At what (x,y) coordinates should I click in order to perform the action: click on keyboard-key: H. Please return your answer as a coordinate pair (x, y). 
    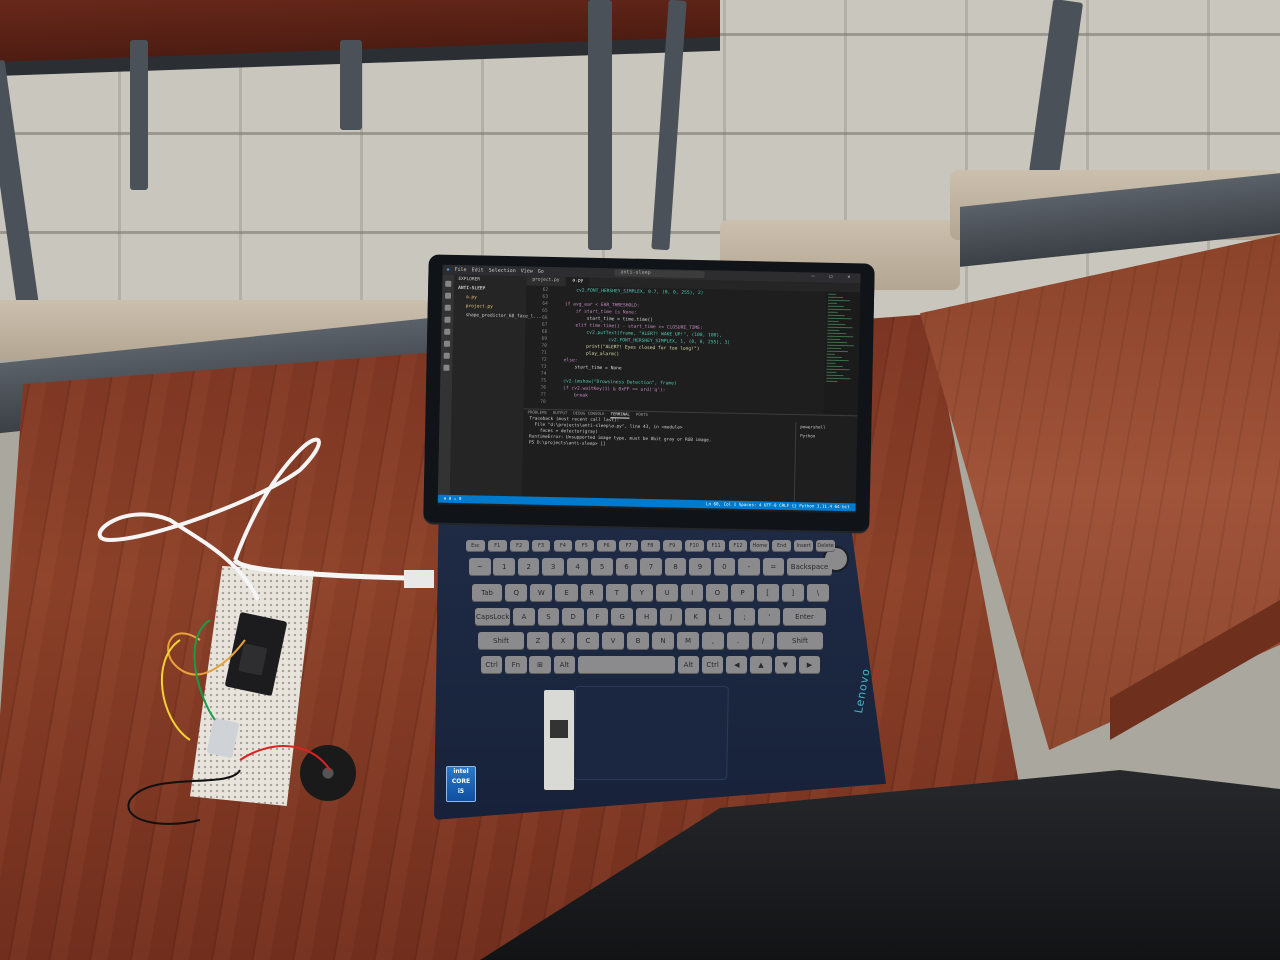
    Looking at the image, I should click on (646, 617).